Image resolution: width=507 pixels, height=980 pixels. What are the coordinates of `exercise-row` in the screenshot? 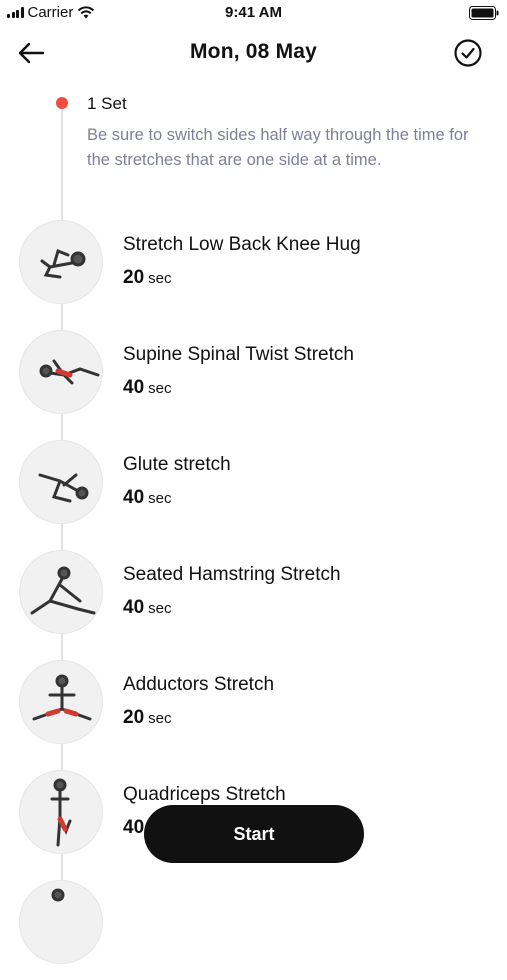 It's located at (253, 930).